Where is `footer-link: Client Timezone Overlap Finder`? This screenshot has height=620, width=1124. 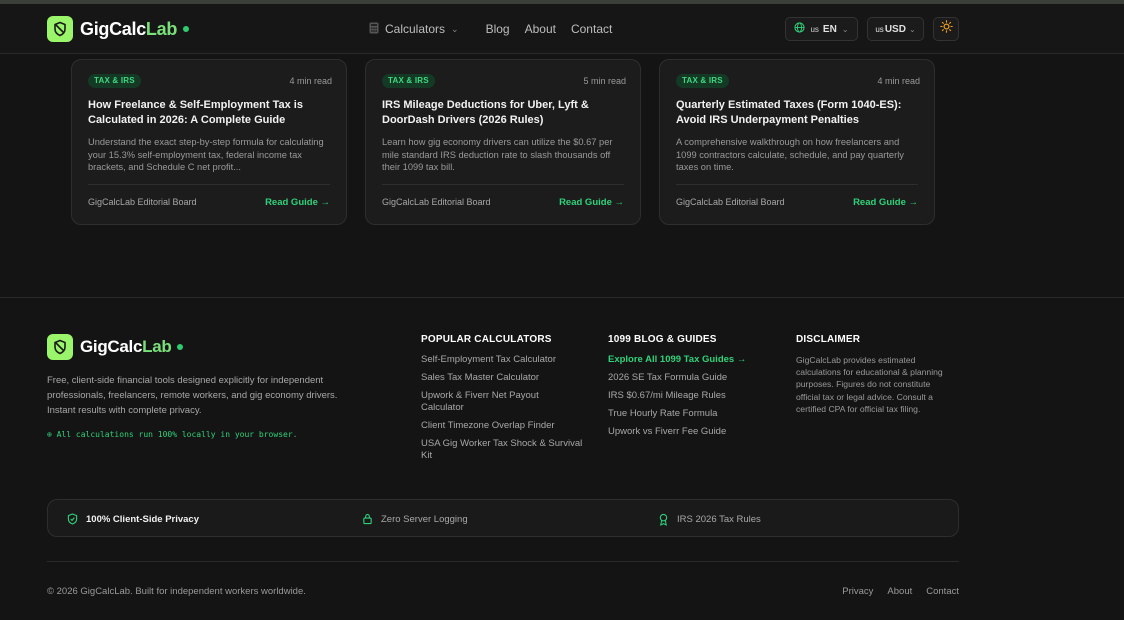
footer-link: Client Timezone Overlap Finder is located at coordinates (506, 426).